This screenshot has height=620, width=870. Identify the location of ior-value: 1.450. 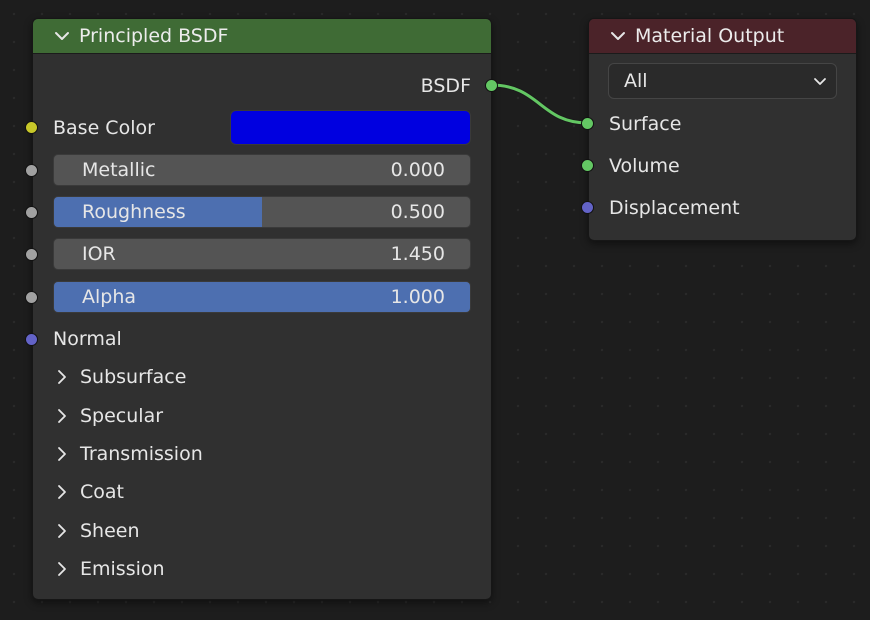
(417, 254).